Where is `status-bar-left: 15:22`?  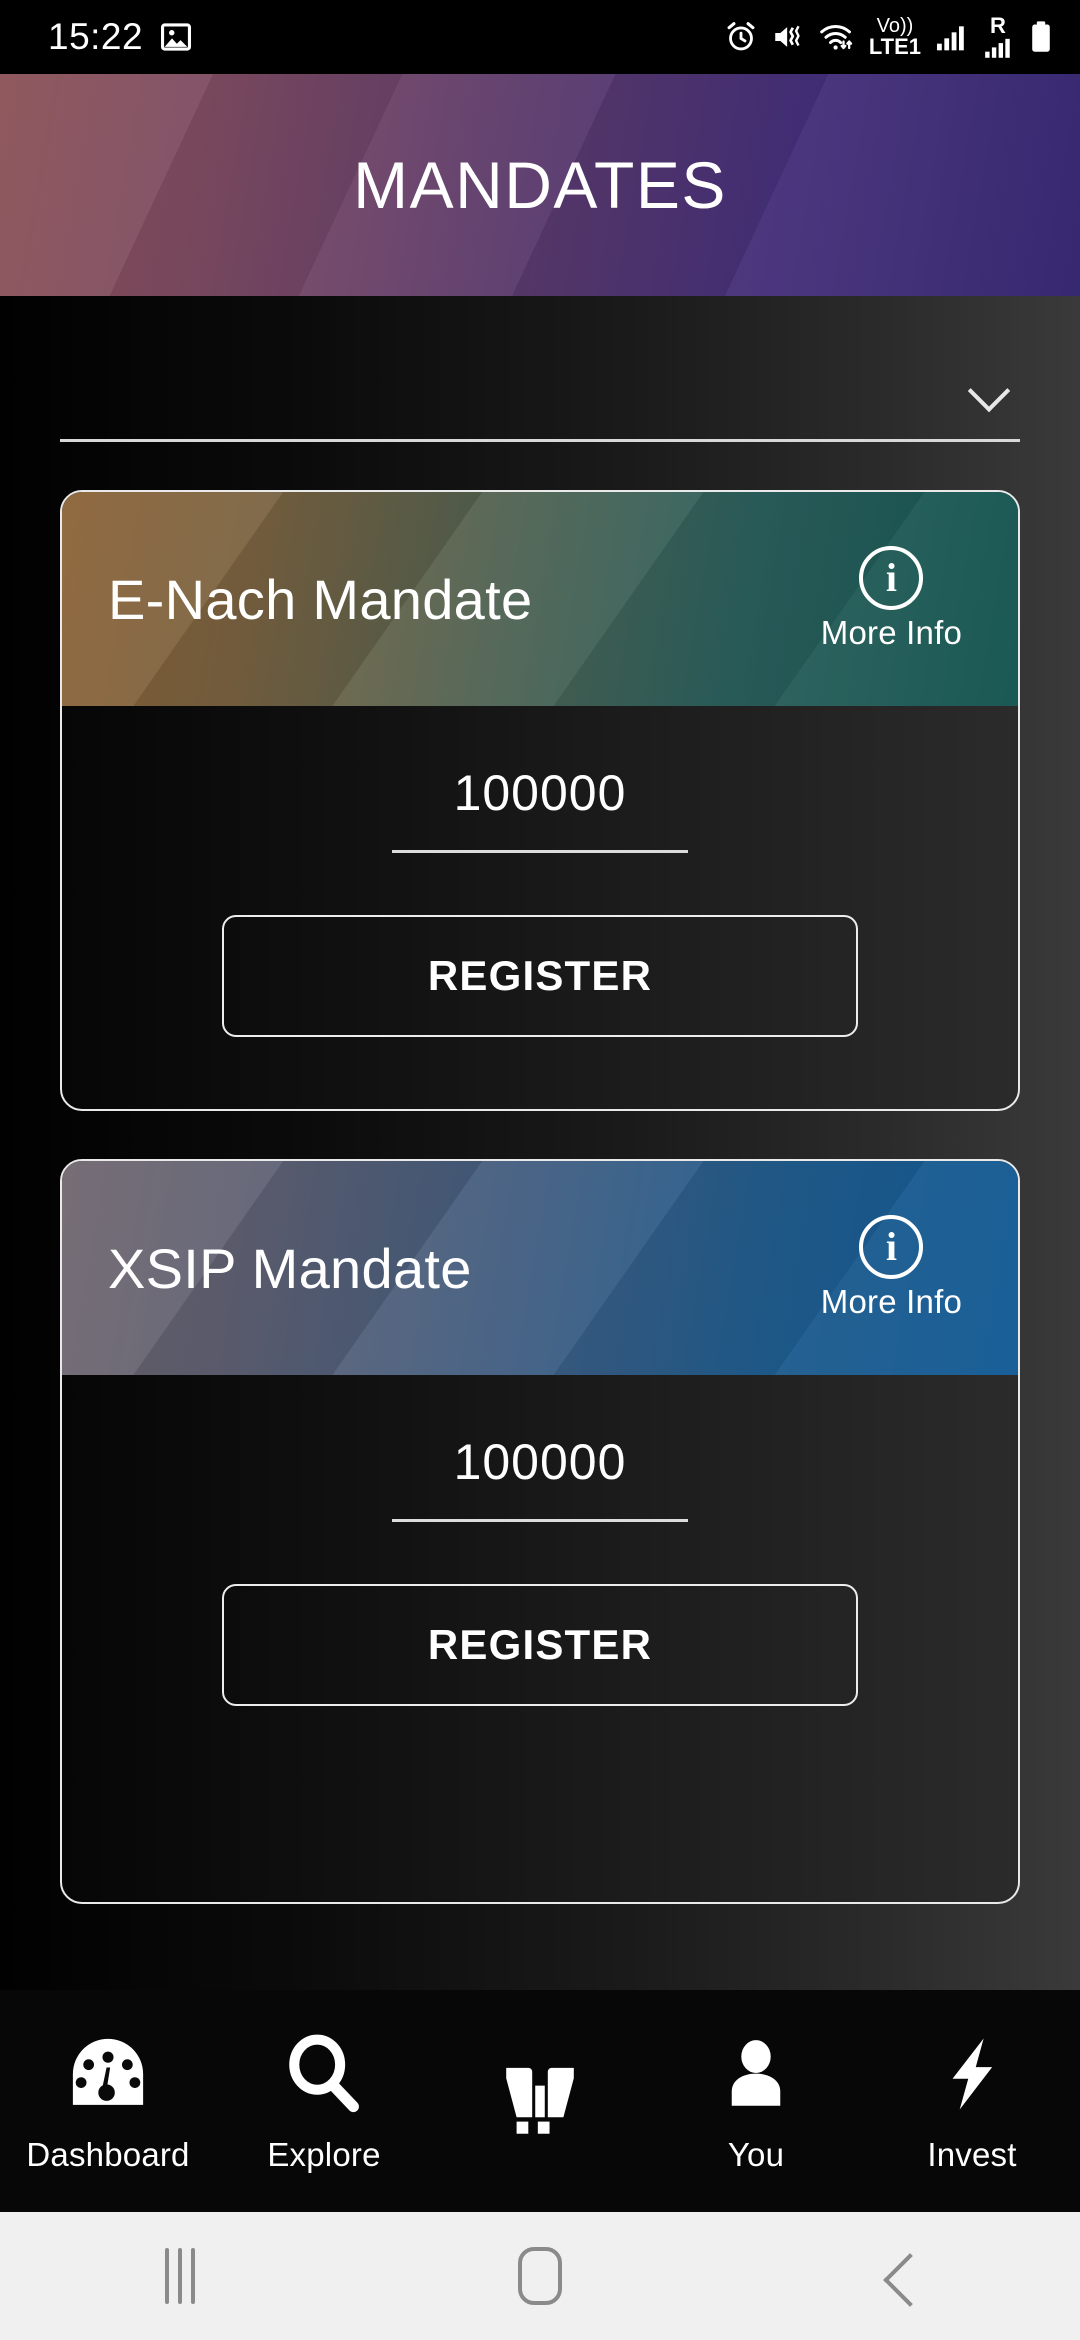
status-bar-left: 15:22 is located at coordinates (120, 37).